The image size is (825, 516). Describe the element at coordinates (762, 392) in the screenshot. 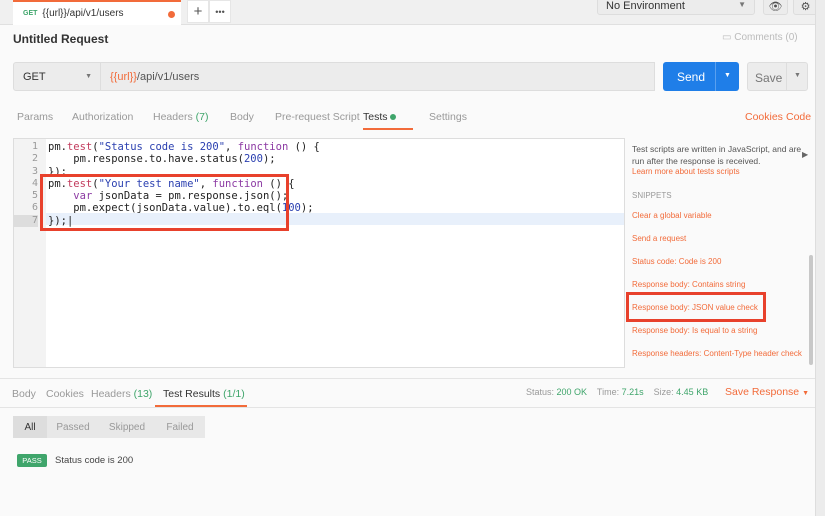

I see `save-response-label: Save Response` at that location.